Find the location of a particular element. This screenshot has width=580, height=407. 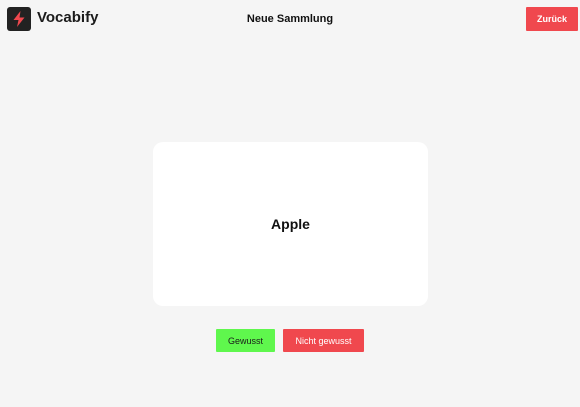

known-button: Gewusst is located at coordinates (245, 340).